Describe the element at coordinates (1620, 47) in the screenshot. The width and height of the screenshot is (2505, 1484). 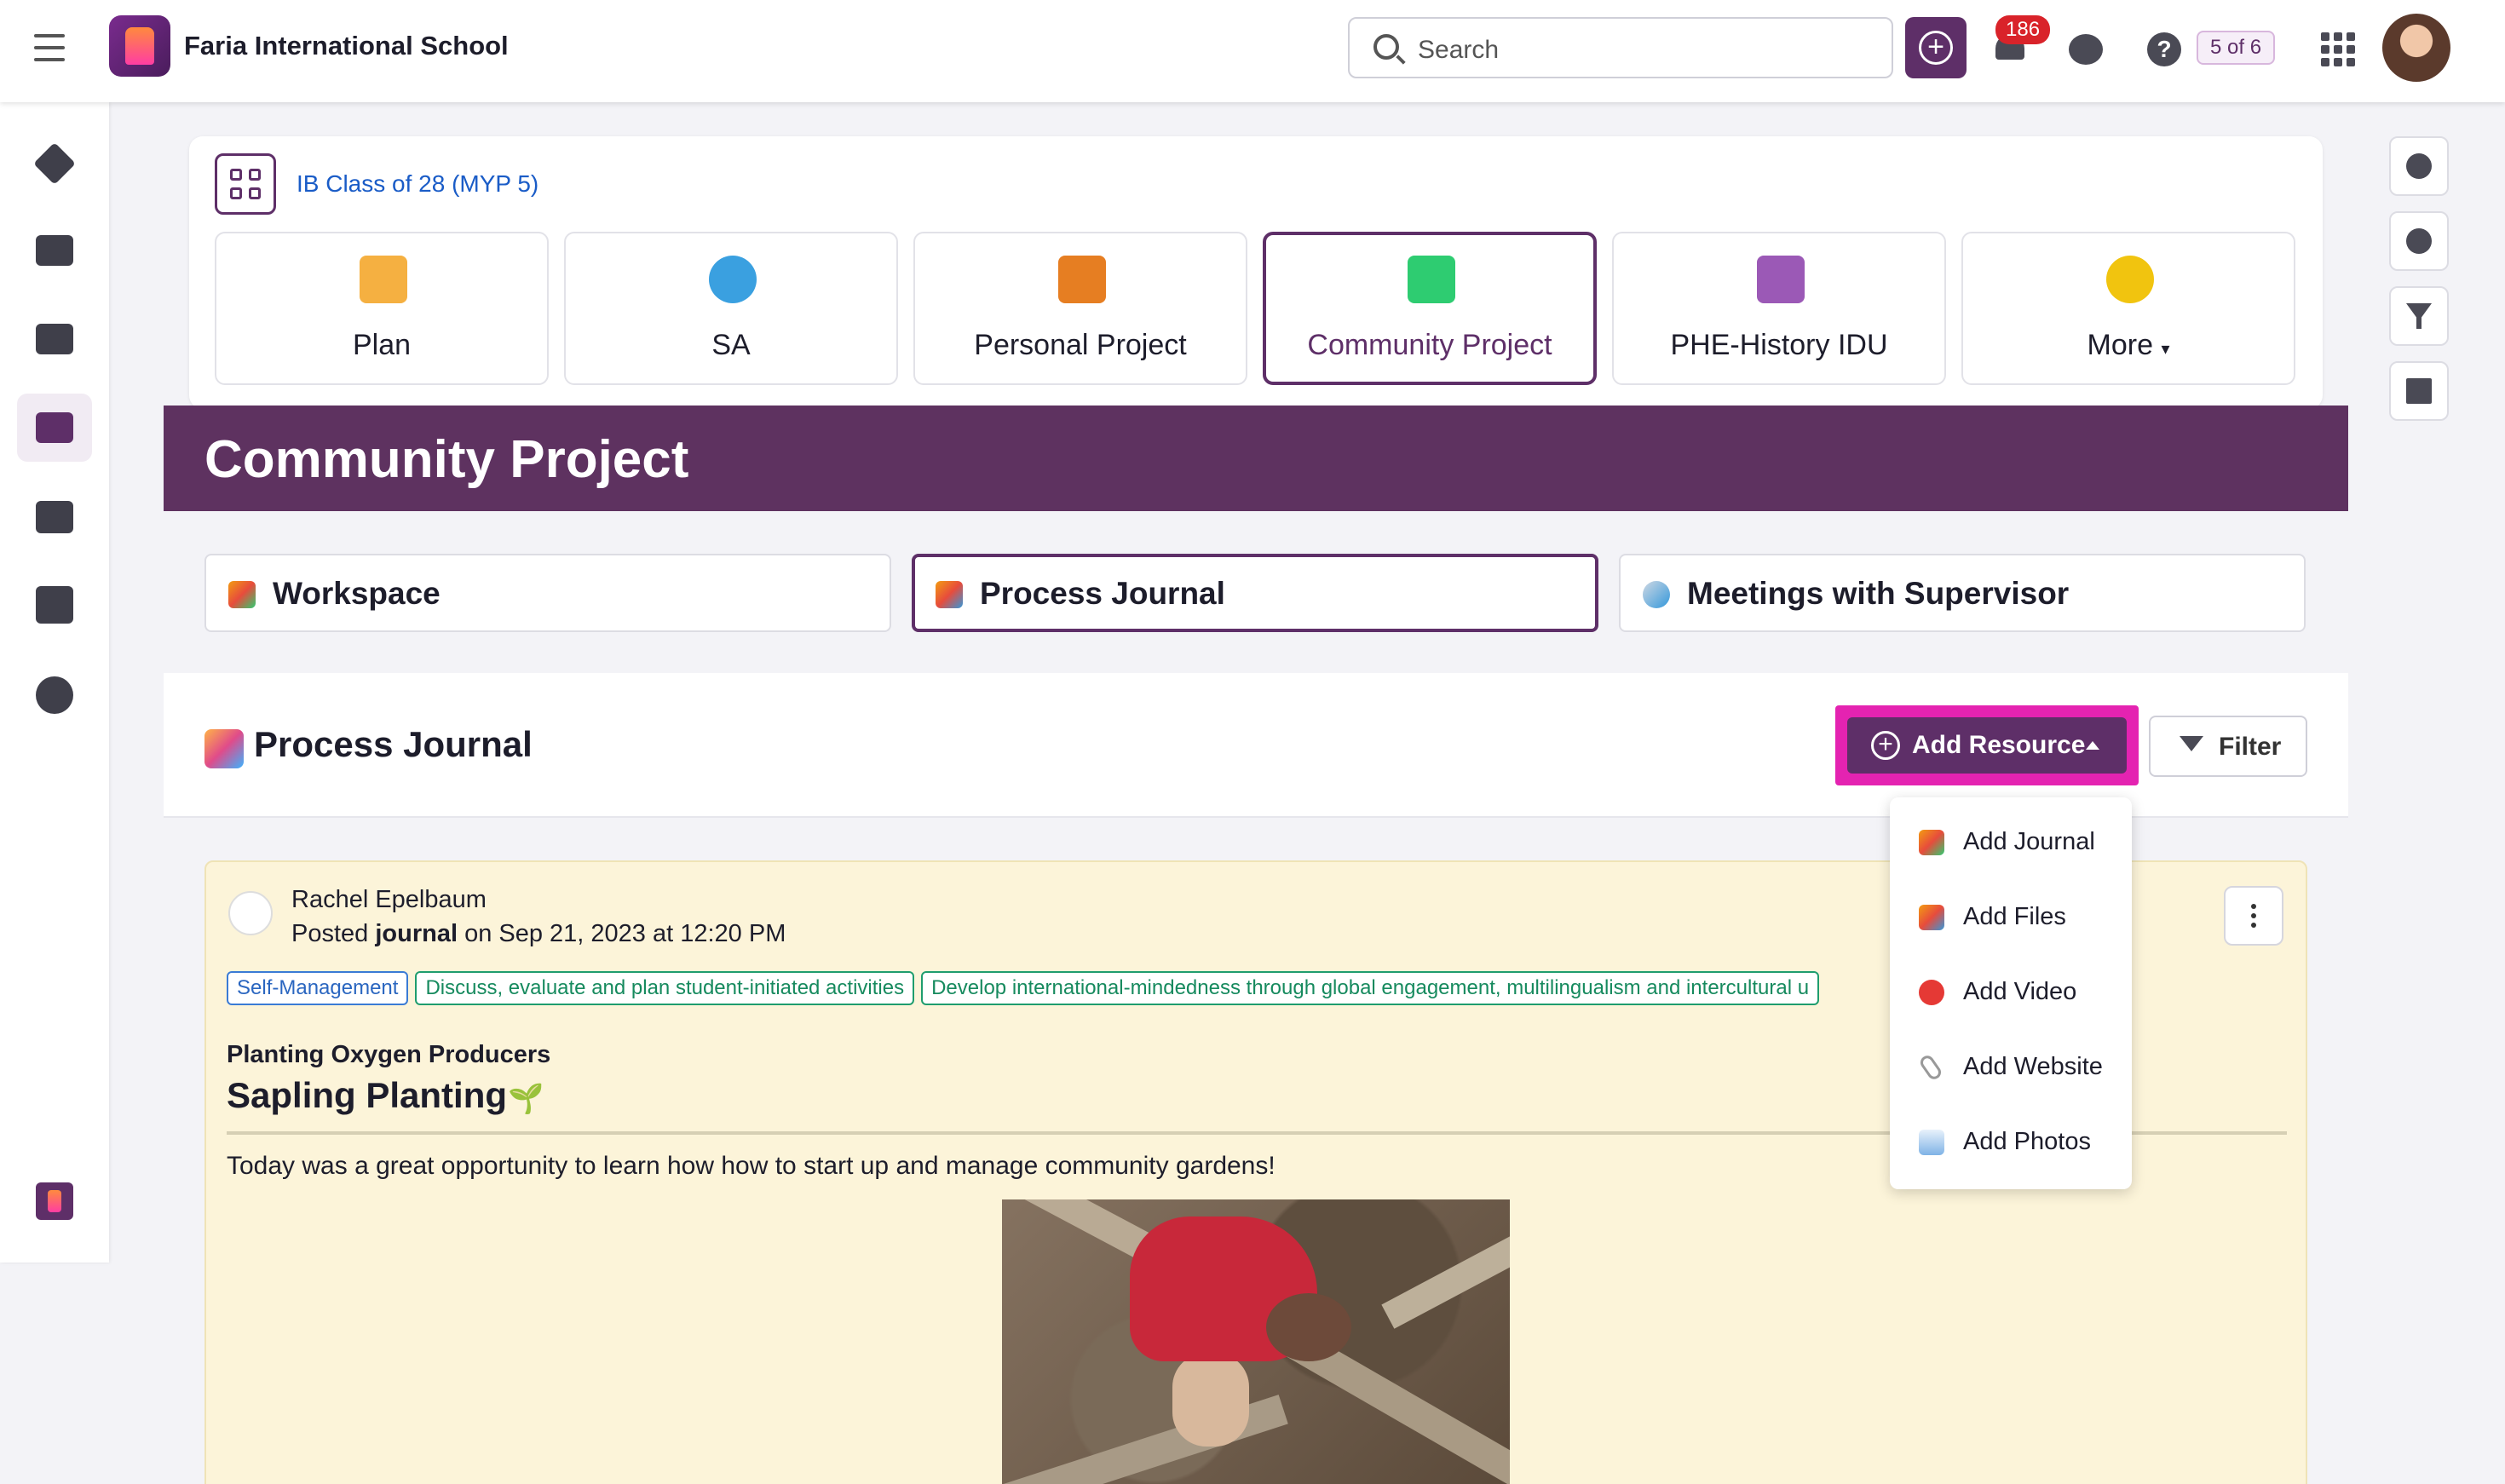
I see `search-input: Search` at that location.